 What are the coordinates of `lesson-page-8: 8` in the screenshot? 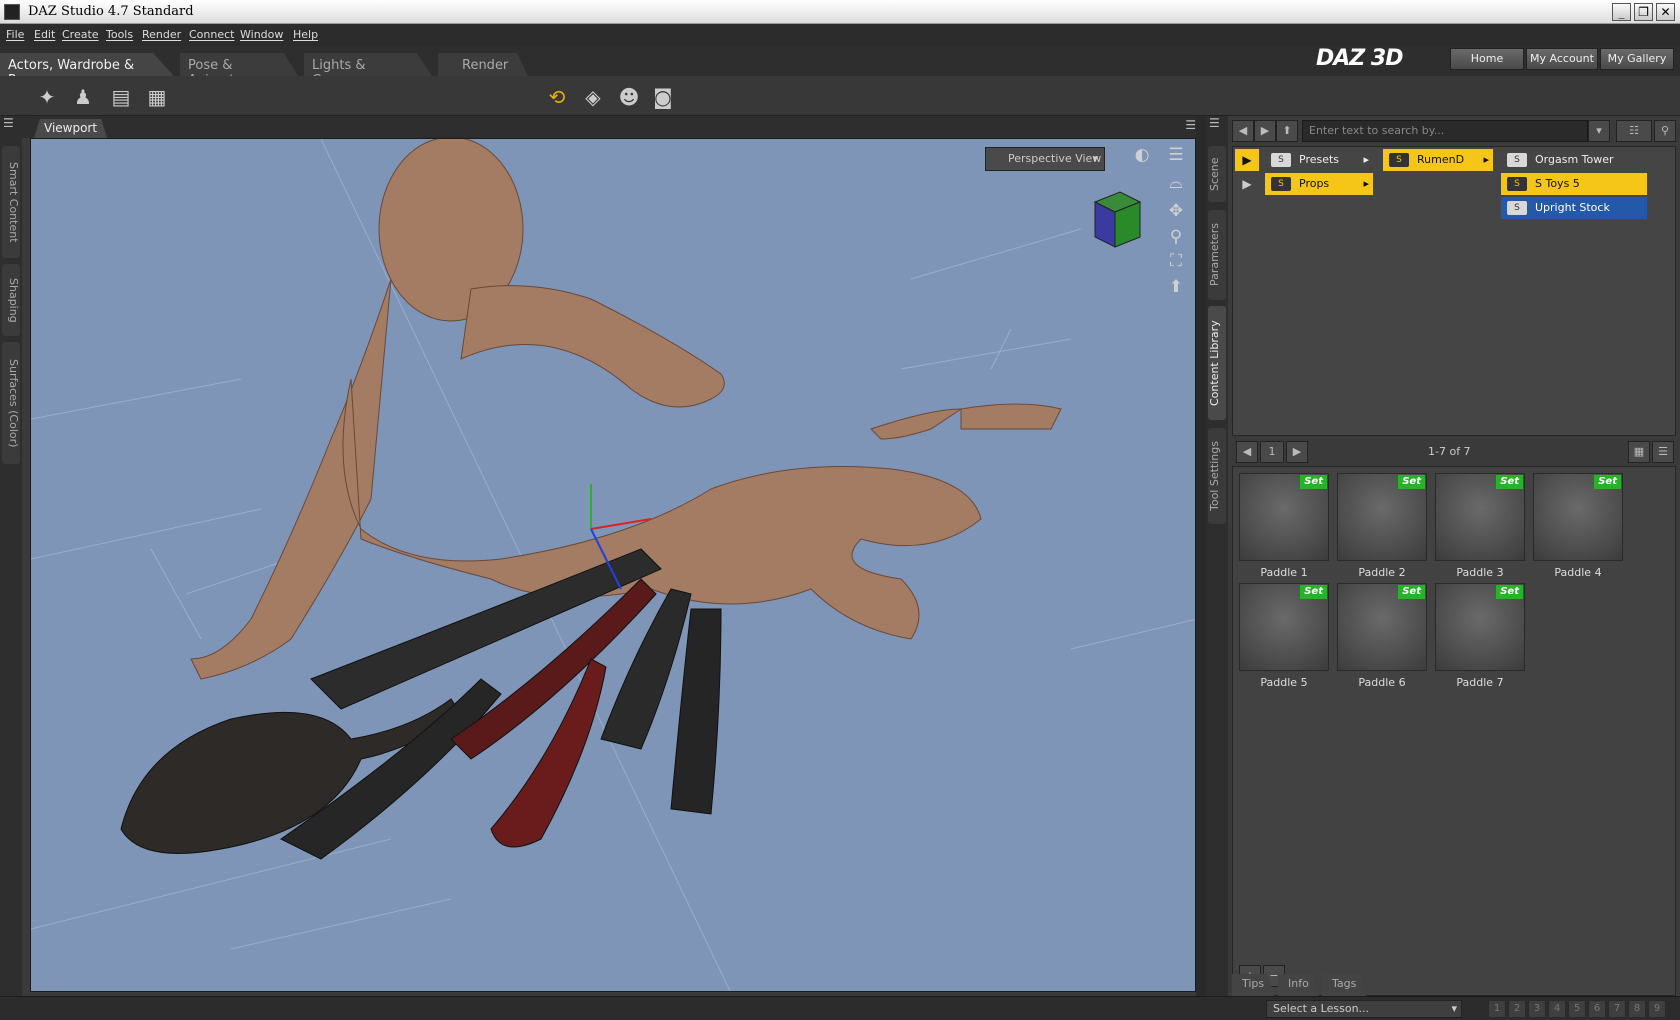 It's located at (1637, 1009).